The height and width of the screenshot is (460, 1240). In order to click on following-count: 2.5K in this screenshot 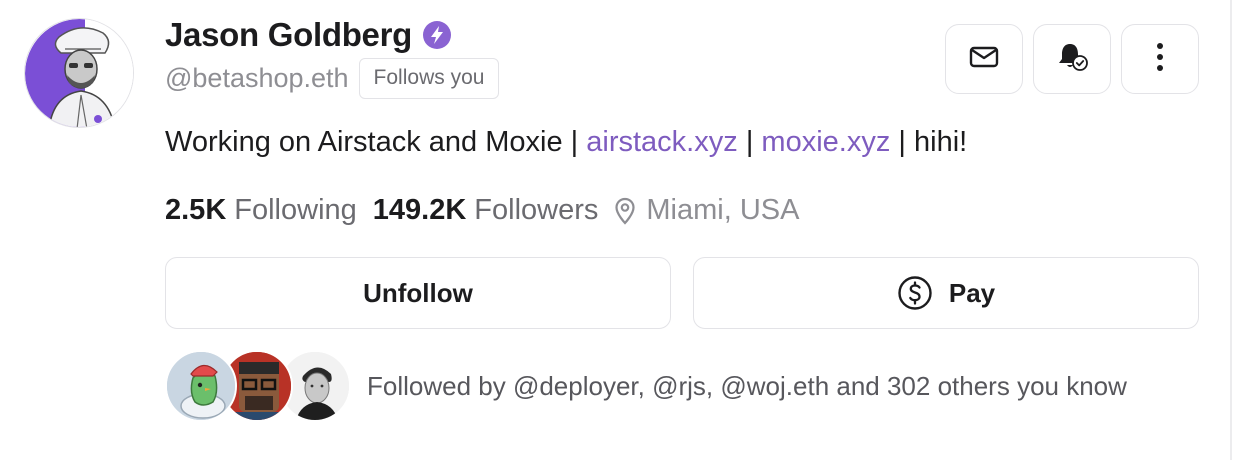, I will do `click(196, 210)`.